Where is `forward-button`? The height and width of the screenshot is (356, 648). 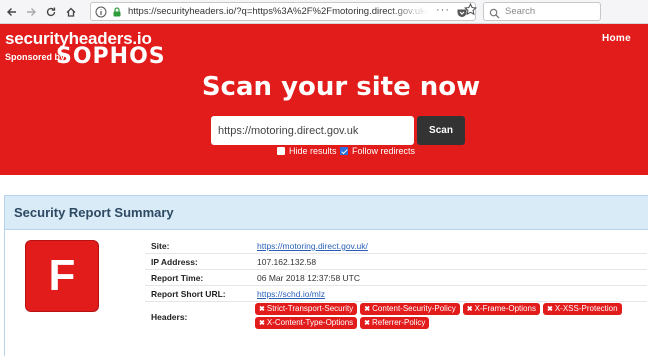
forward-button is located at coordinates (31, 12).